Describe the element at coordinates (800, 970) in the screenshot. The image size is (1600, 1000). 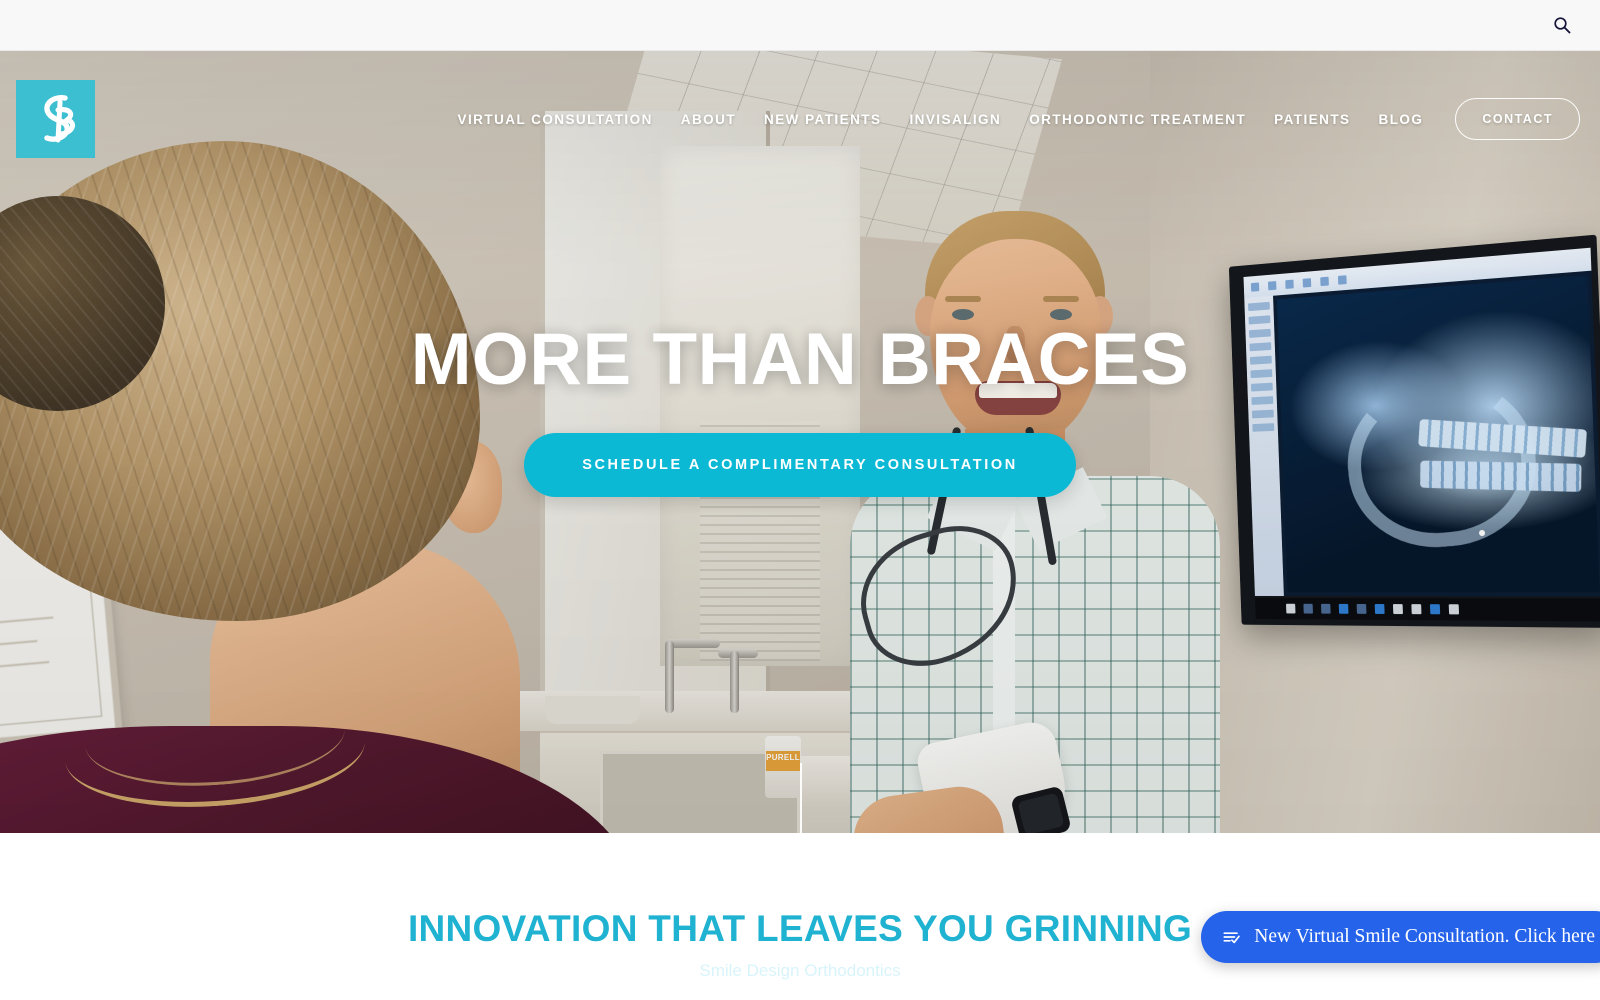
I see `section-subheading: Smile Design Orthodontics` at that location.